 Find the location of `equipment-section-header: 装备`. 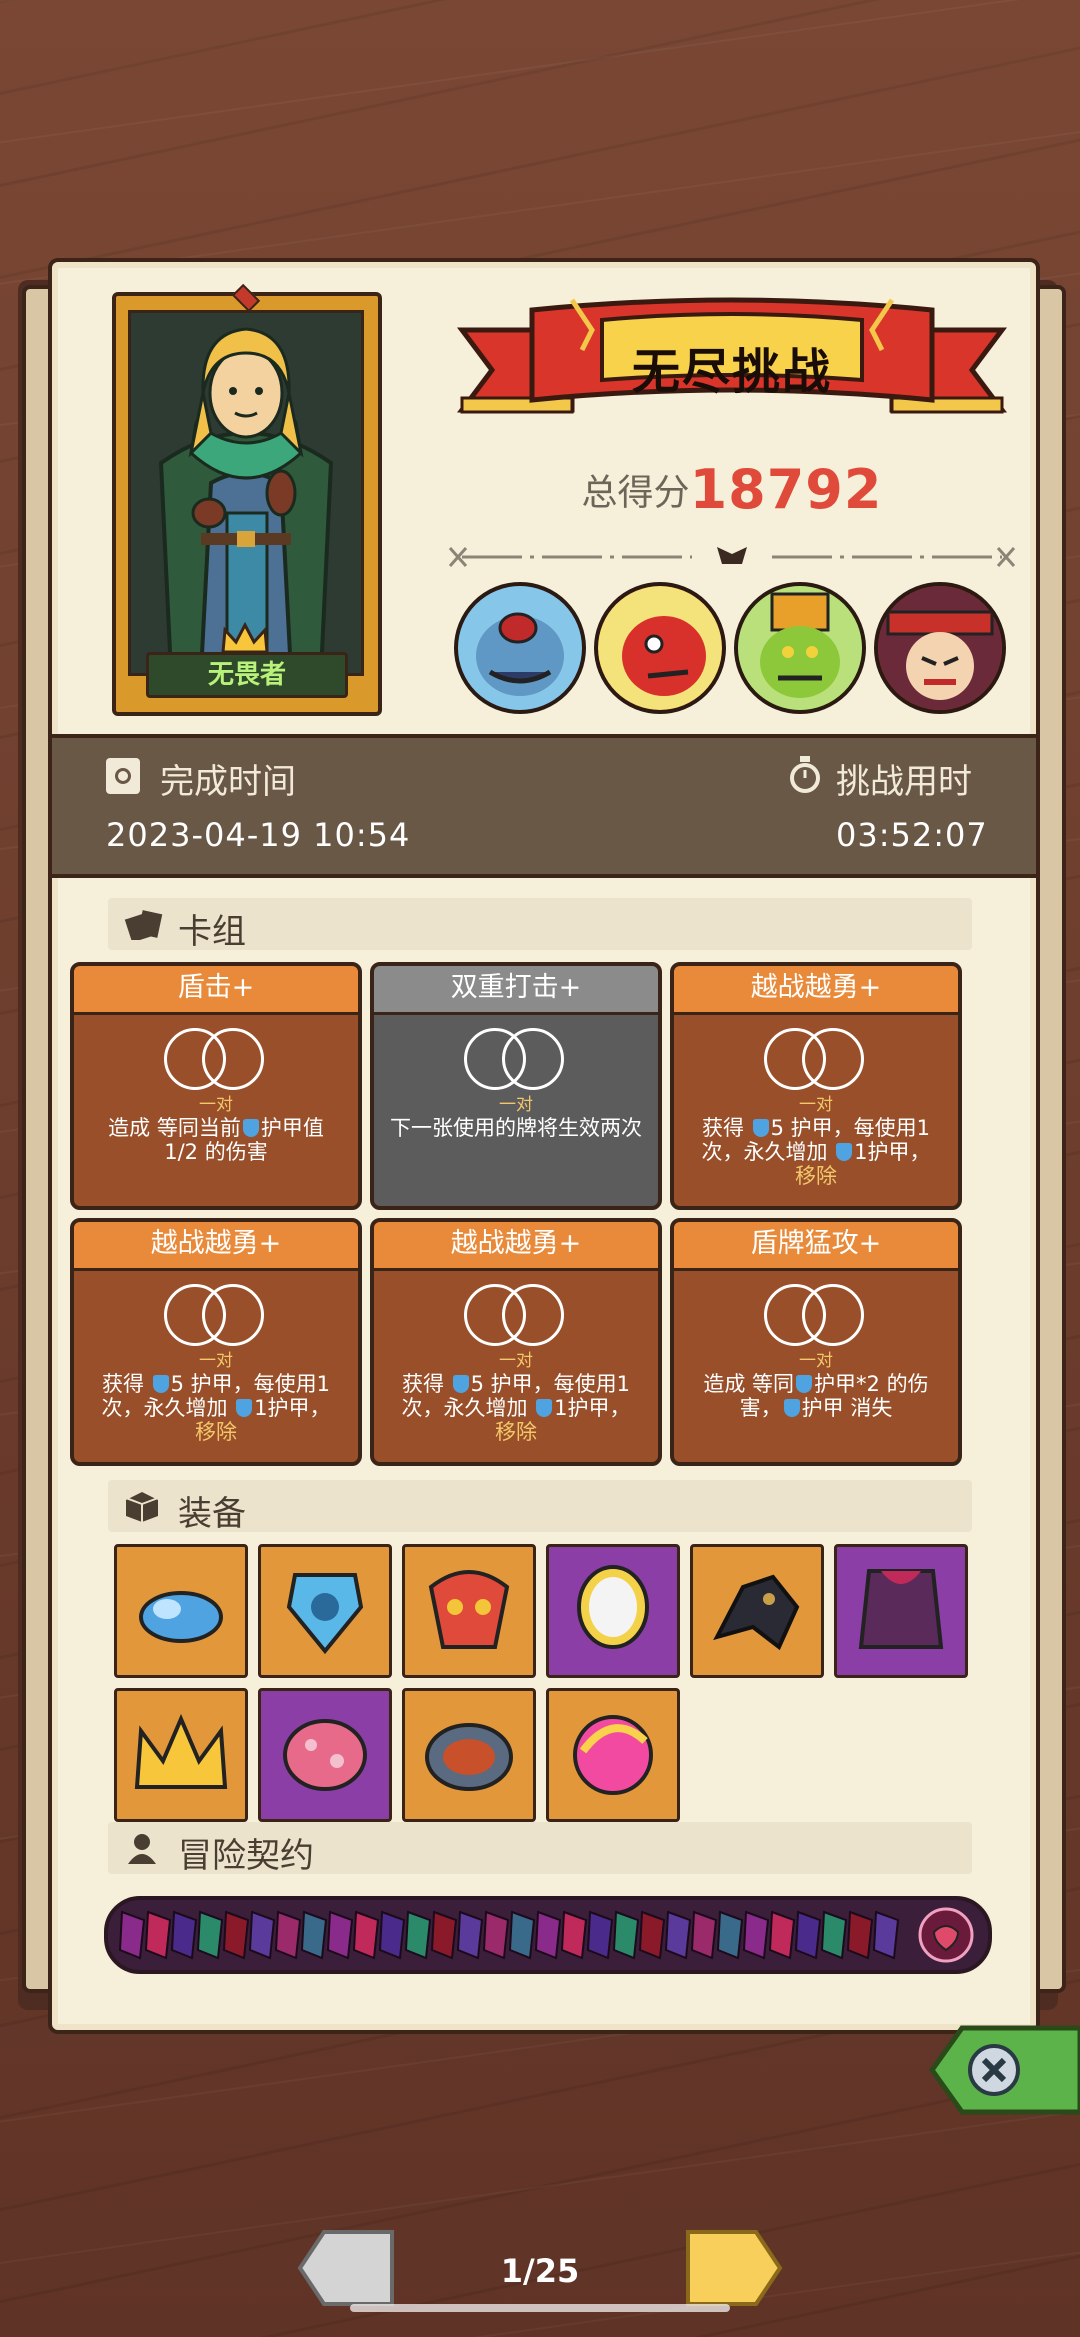

equipment-section-header: 装备 is located at coordinates (540, 1507).